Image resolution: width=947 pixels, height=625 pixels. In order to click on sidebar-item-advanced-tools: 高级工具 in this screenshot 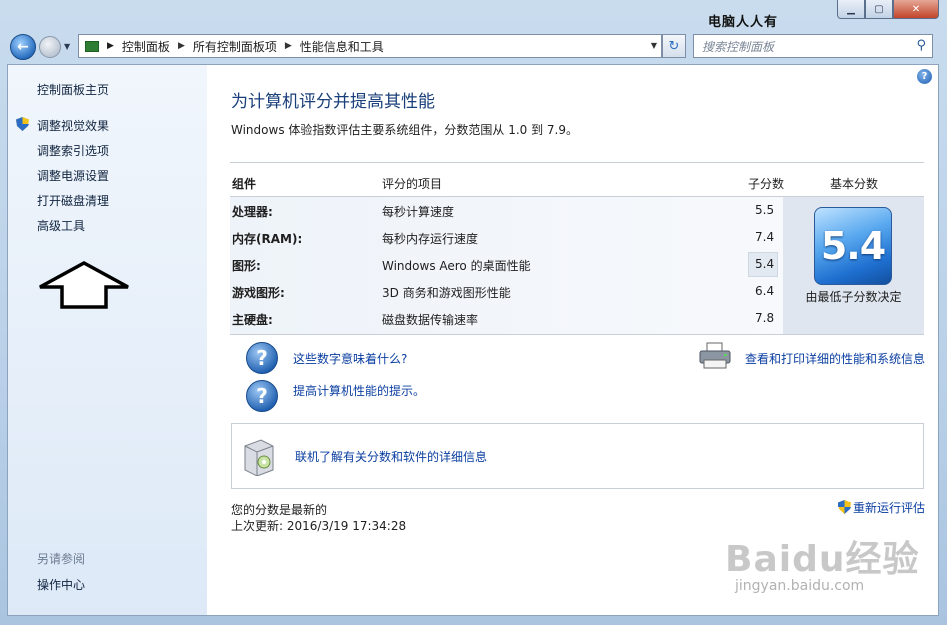, I will do `click(61, 225)`.